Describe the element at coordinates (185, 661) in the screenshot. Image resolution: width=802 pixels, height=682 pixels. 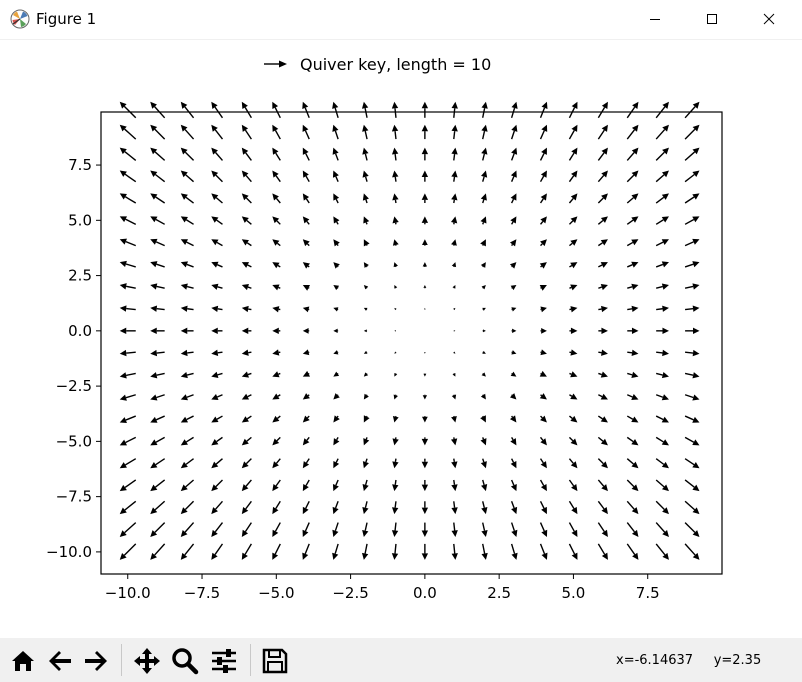
I see `zoom-button` at that location.